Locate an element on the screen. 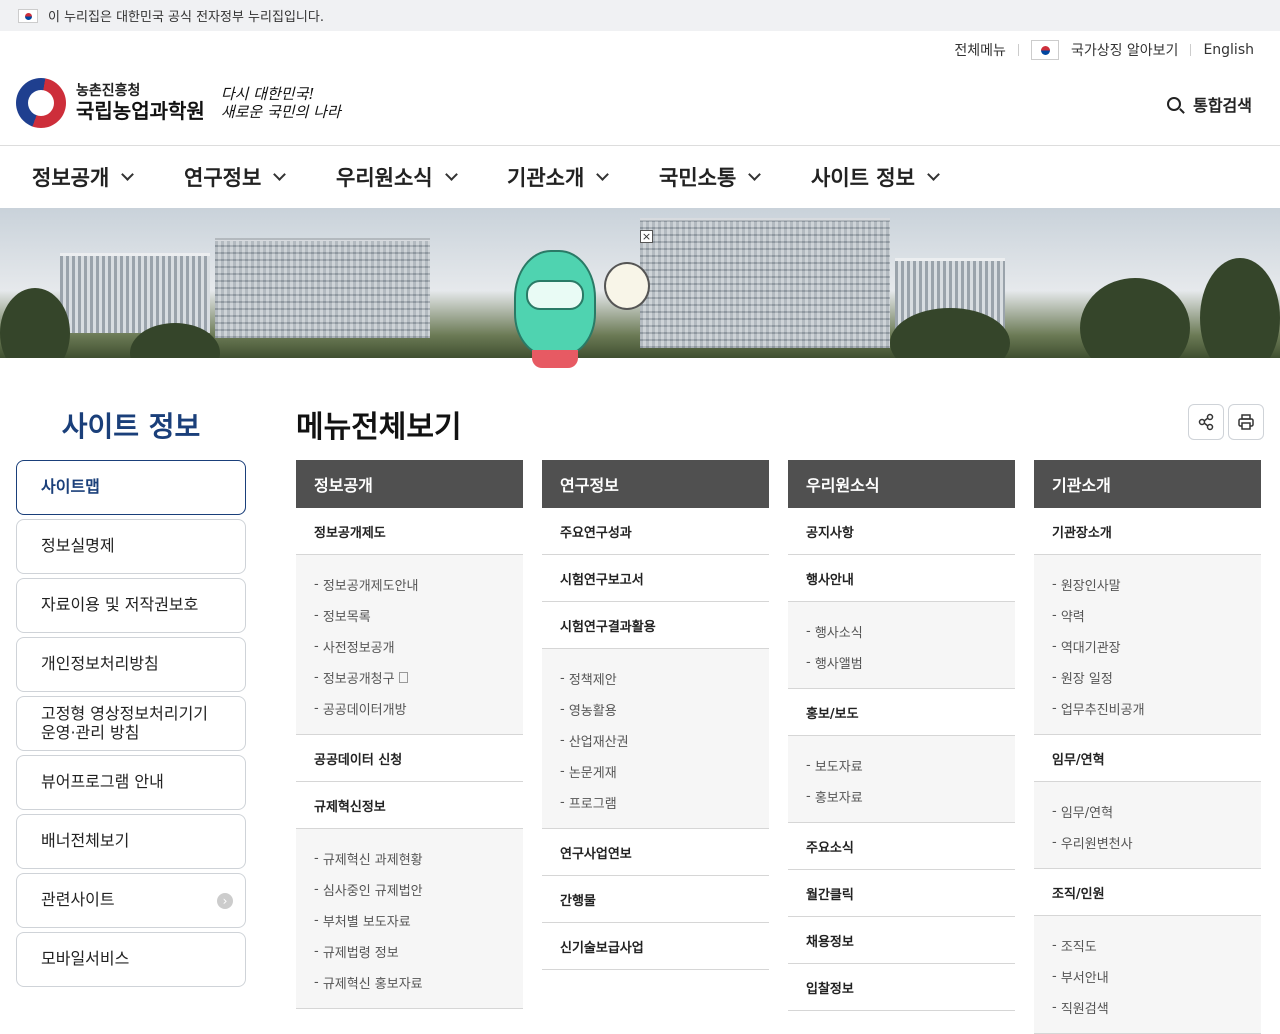 The height and width of the screenshot is (1034, 1280). menu-link: 조직/인원 is located at coordinates (1147, 892).